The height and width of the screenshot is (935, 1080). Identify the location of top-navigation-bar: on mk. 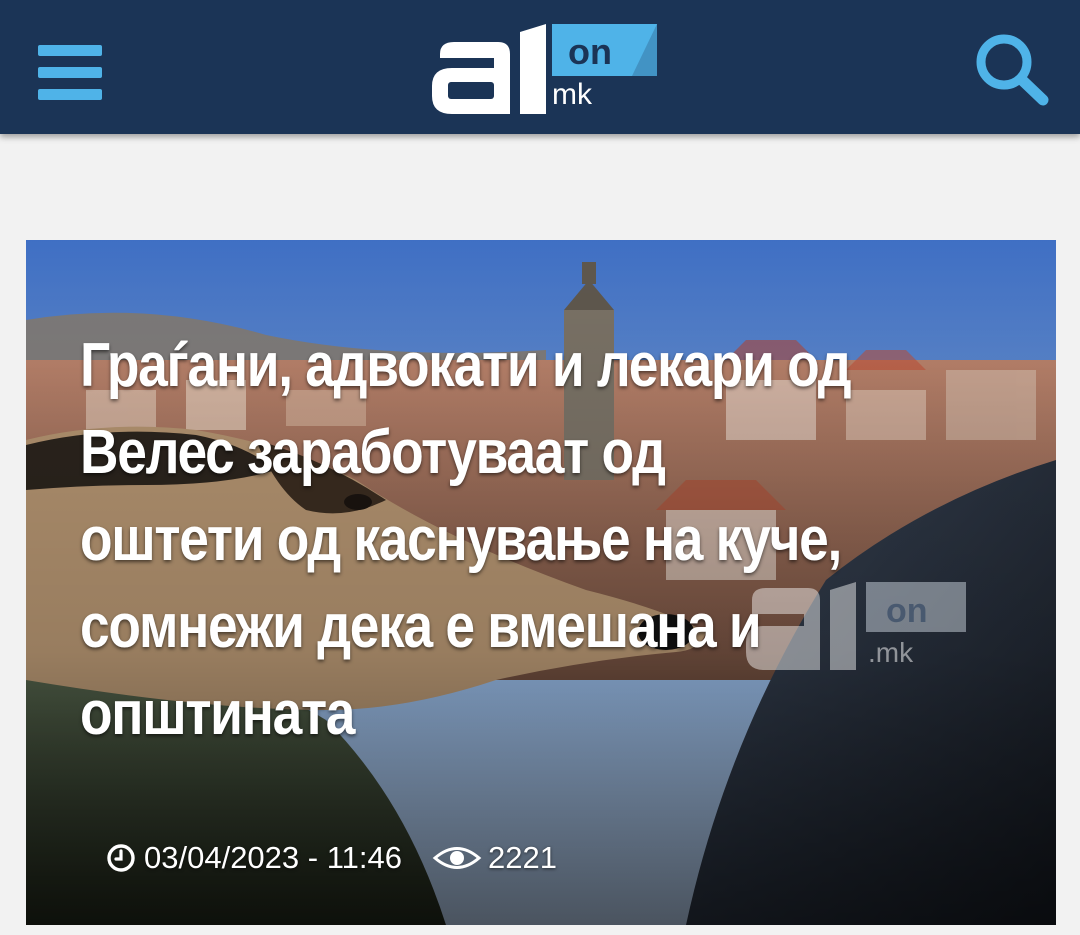
(540, 67).